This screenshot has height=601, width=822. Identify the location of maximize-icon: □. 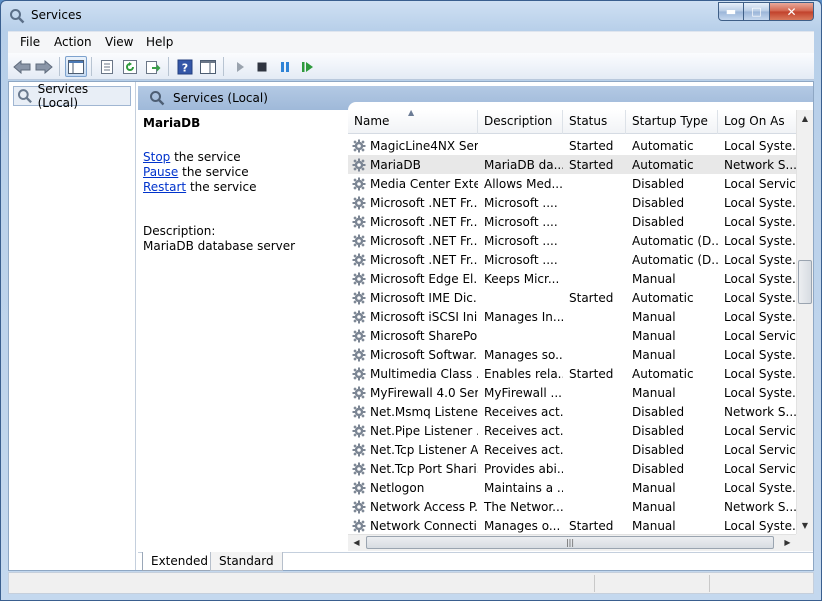
(756, 11).